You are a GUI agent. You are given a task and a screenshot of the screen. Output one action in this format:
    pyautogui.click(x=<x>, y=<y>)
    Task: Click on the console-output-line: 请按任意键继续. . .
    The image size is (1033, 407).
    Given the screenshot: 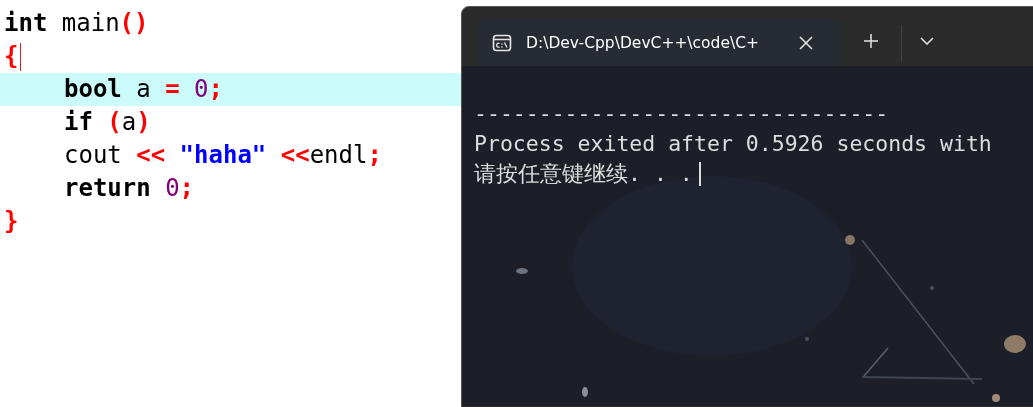 What is the action you would take?
    pyautogui.click(x=583, y=174)
    